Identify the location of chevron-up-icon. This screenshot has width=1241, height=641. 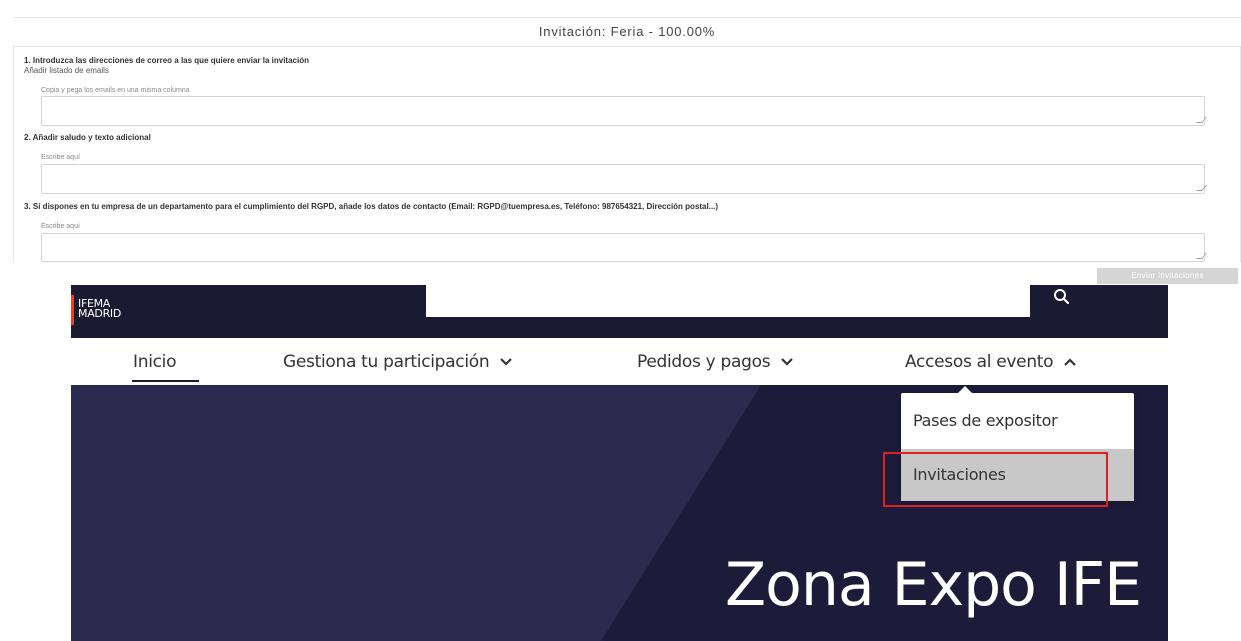
(1070, 362).